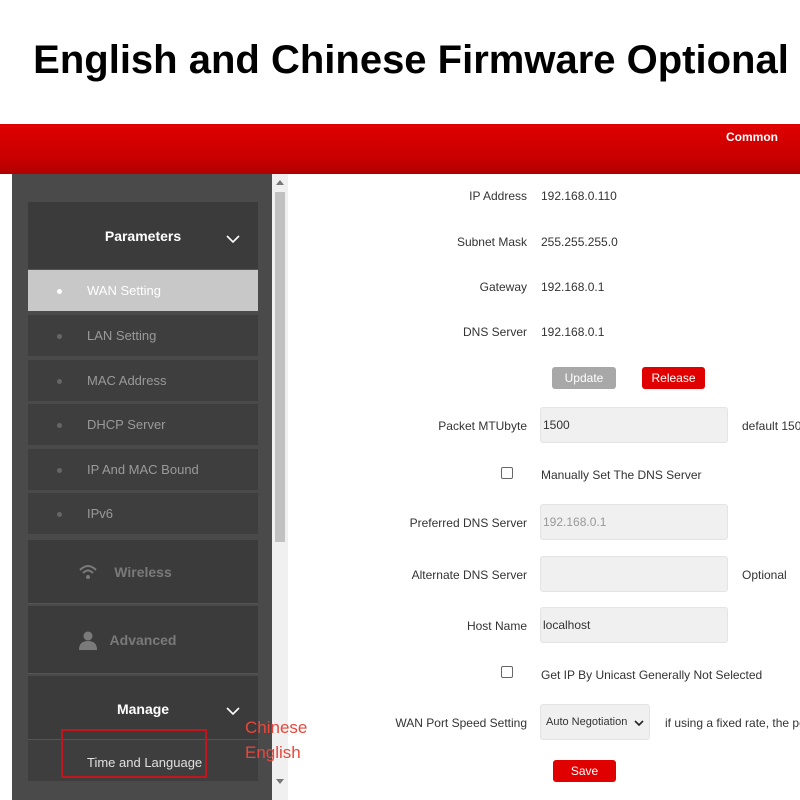 The image size is (800, 800). Describe the element at coordinates (126, 424) in the screenshot. I see `sidebar-item-label: DHCP Server` at that location.